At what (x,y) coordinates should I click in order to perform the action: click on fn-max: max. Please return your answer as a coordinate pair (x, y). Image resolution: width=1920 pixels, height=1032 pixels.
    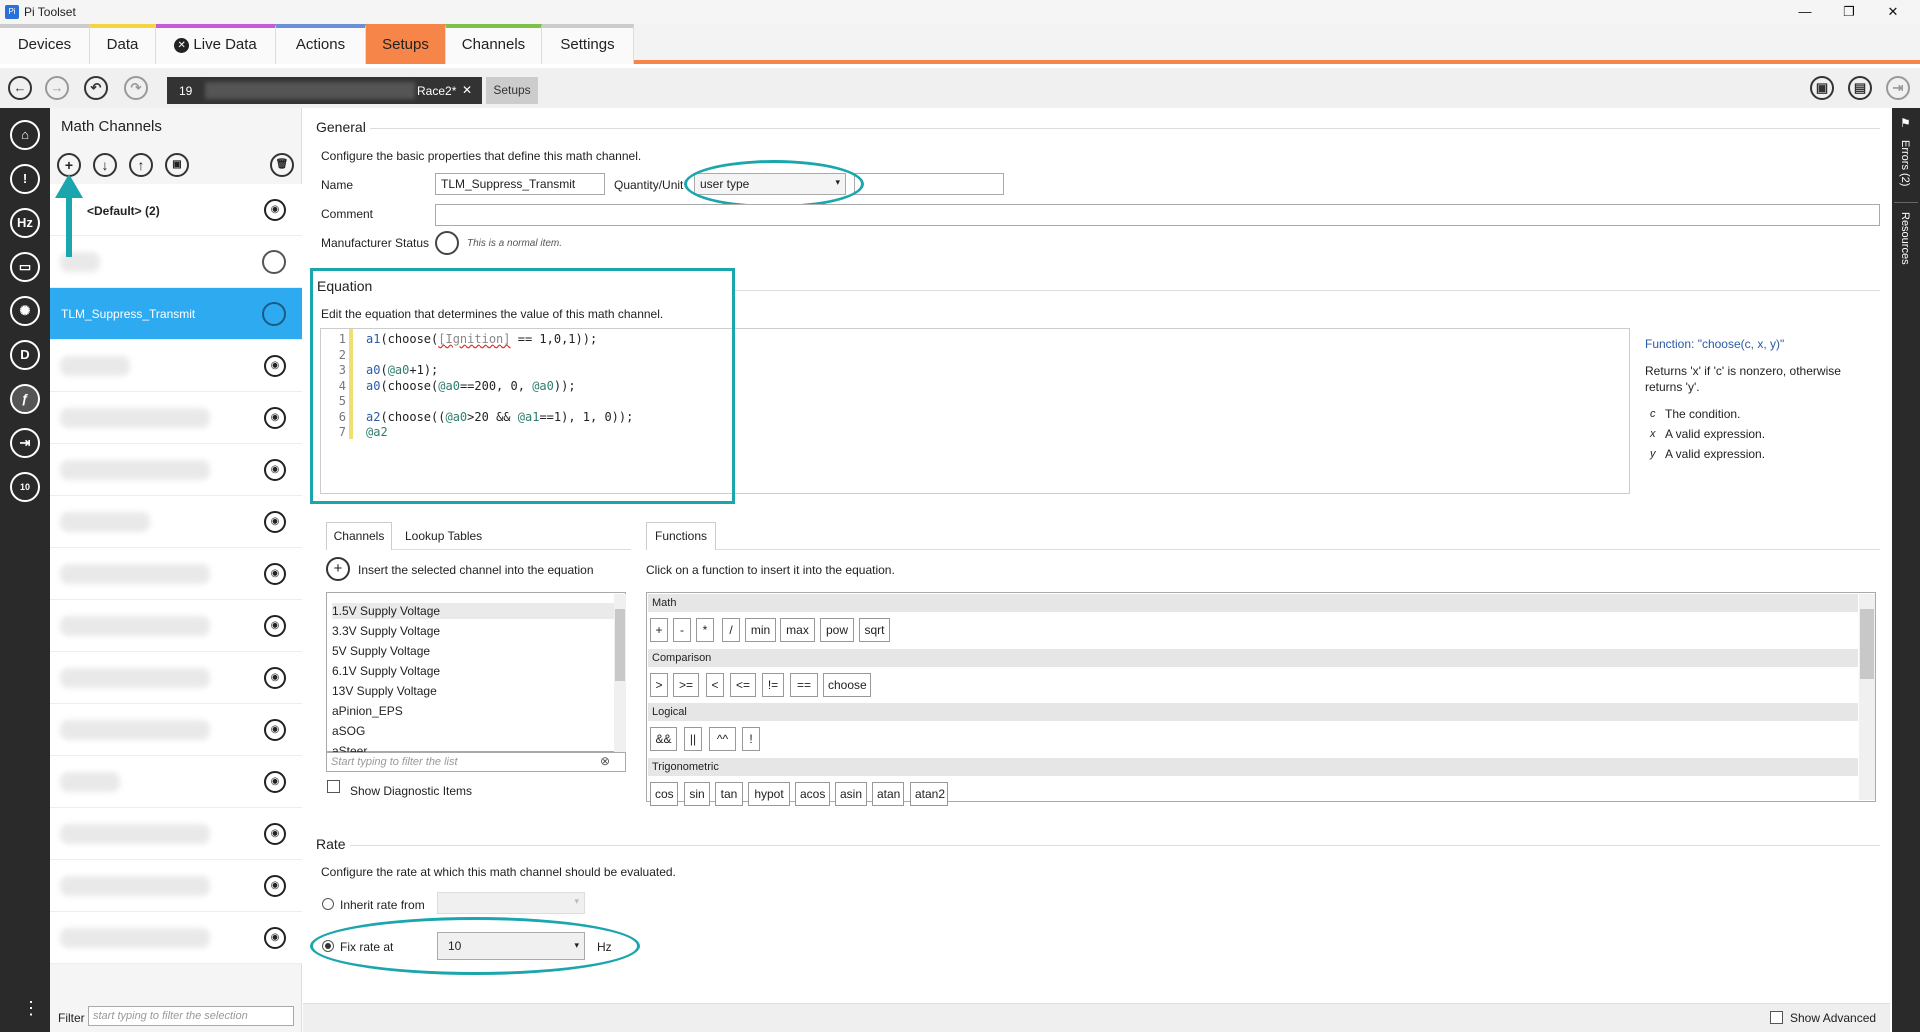
    Looking at the image, I should click on (797, 630).